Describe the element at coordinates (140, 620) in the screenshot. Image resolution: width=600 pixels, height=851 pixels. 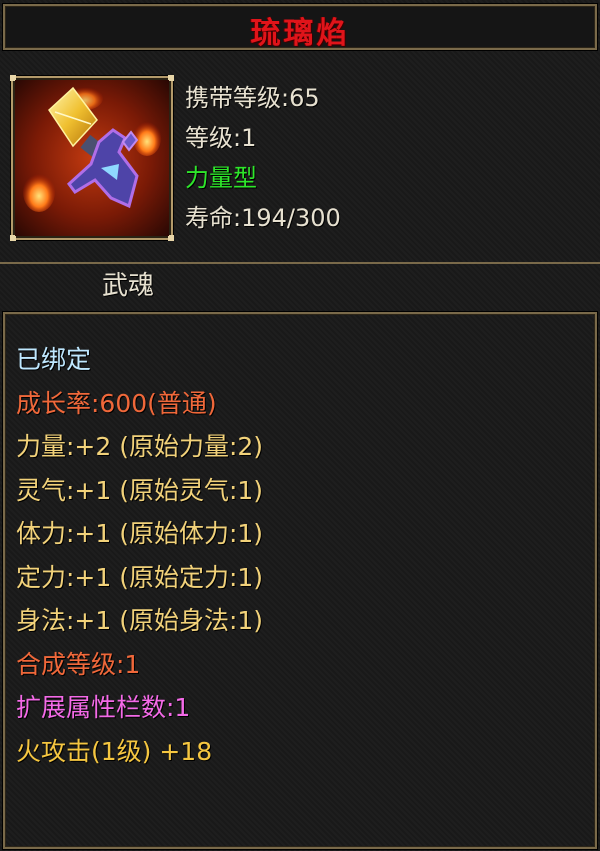
I see `stat-line: 身法:+1 (原始身法:1)` at that location.